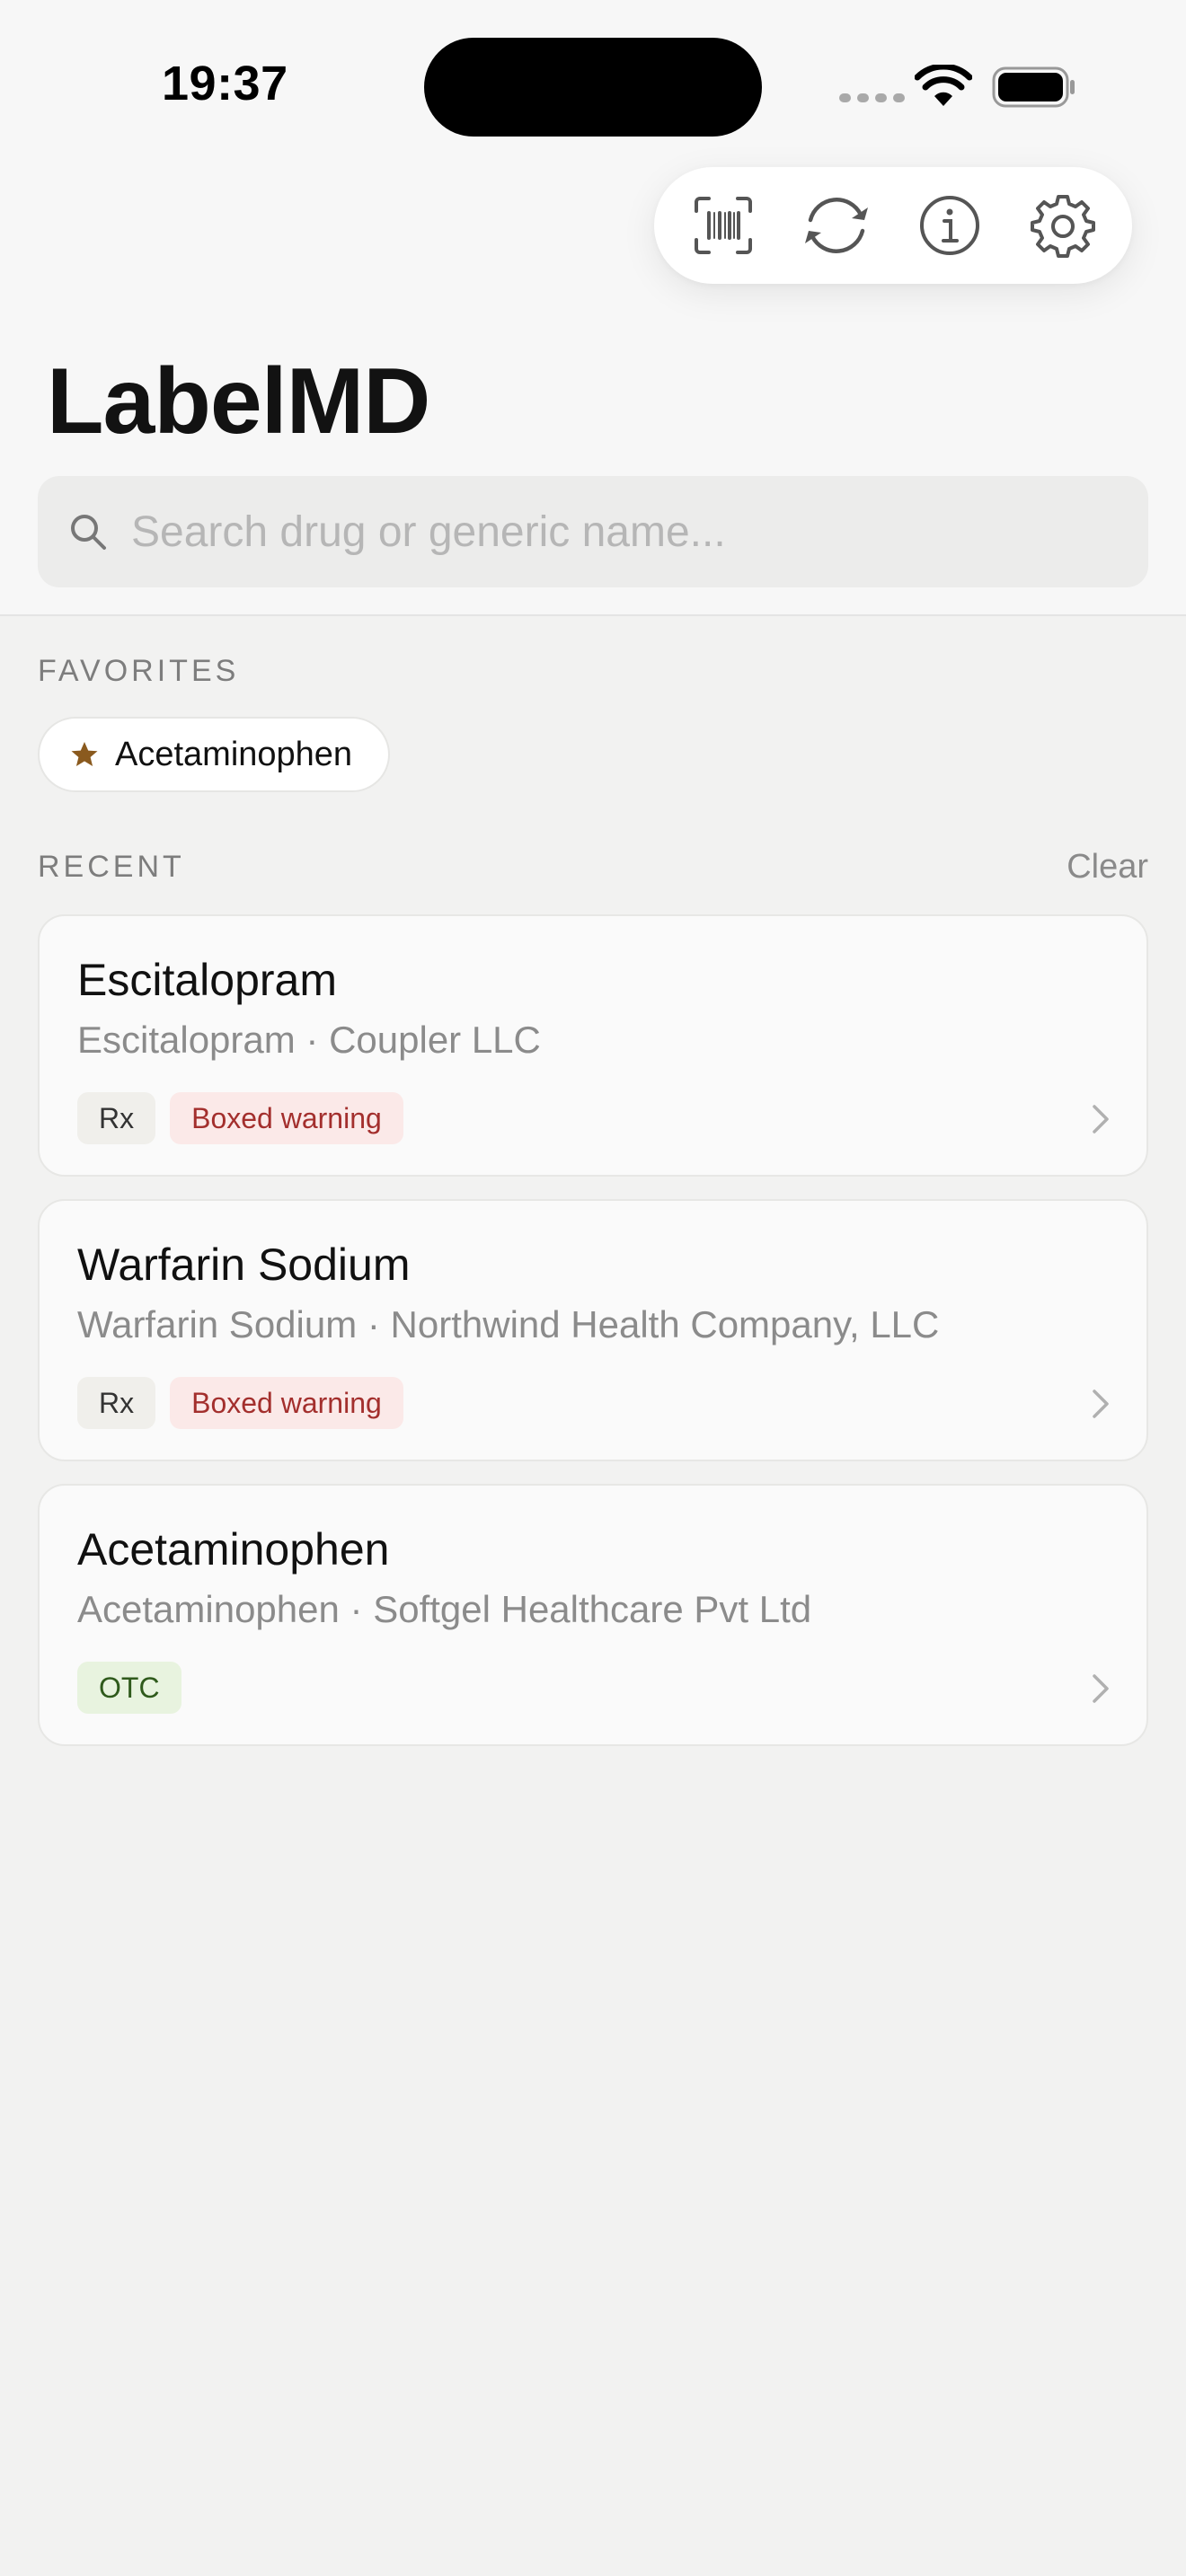 This screenshot has width=1186, height=2576. I want to click on dynamic-island, so click(593, 87).